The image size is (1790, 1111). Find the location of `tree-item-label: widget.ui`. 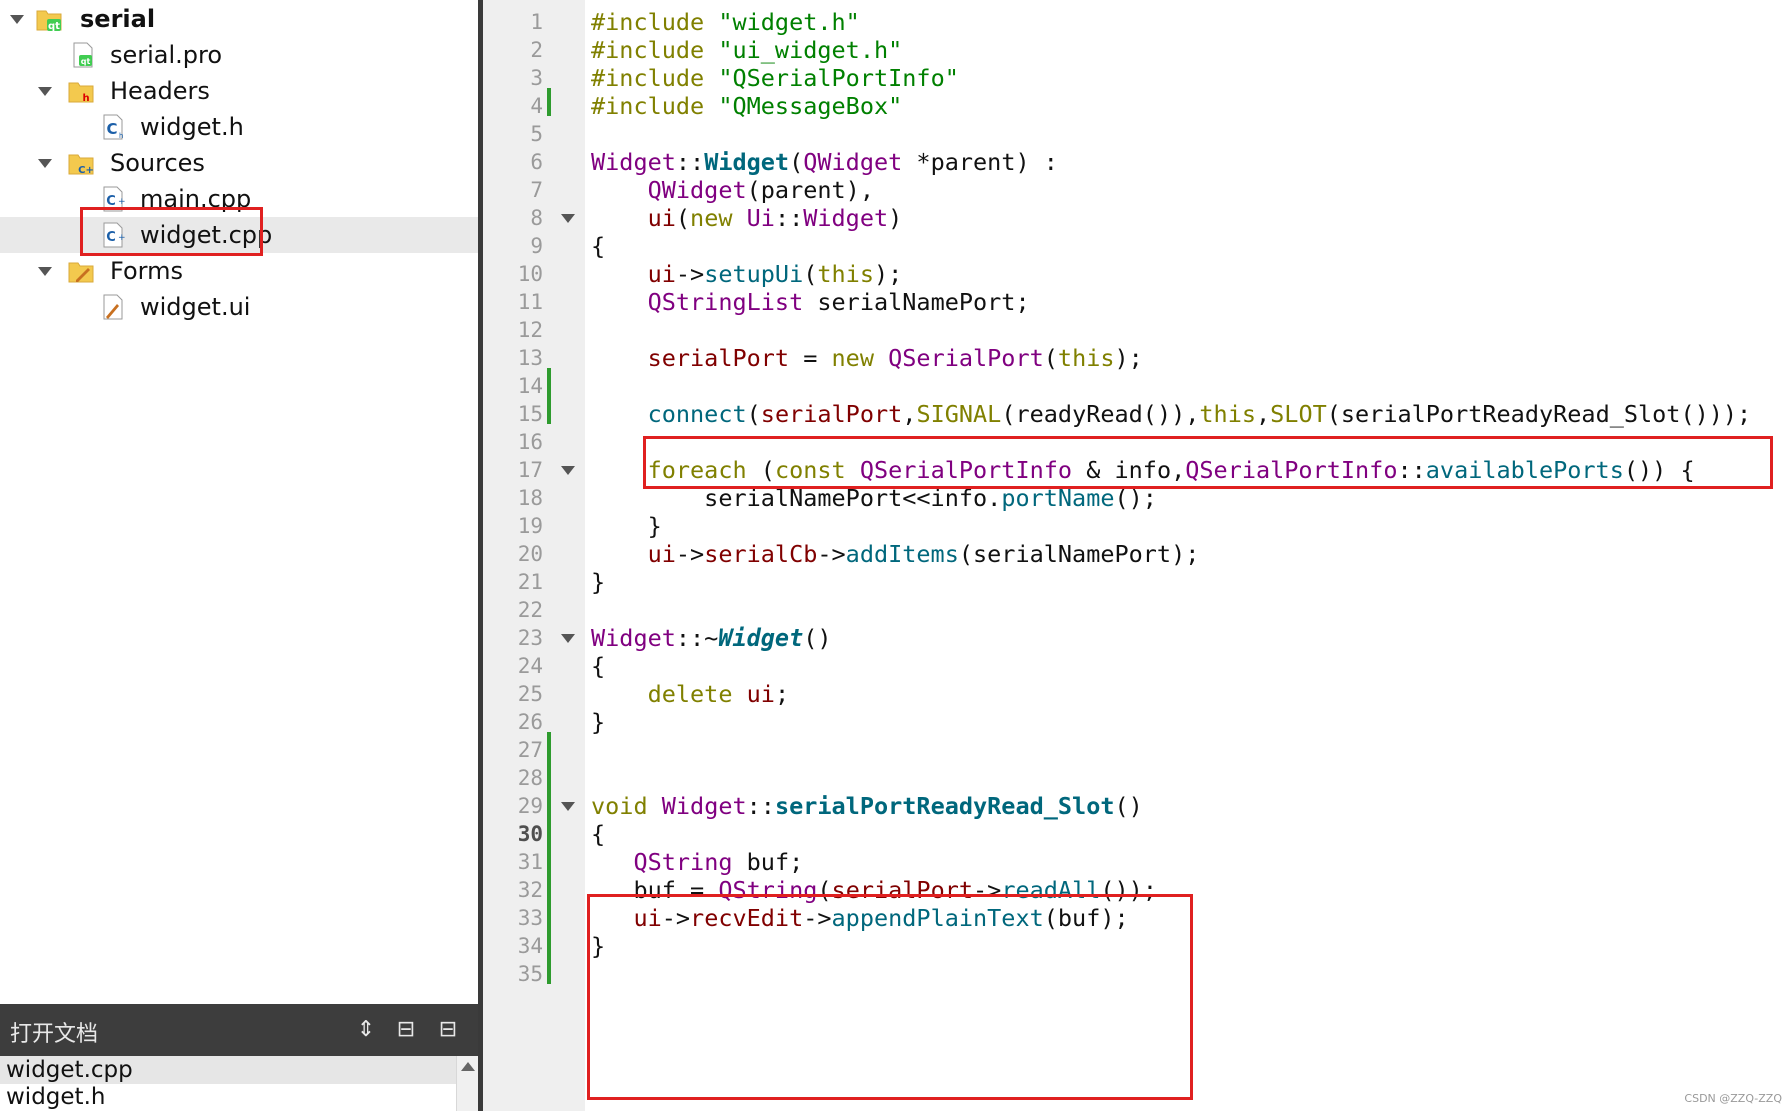

tree-item-label: widget.ui is located at coordinates (195, 307).